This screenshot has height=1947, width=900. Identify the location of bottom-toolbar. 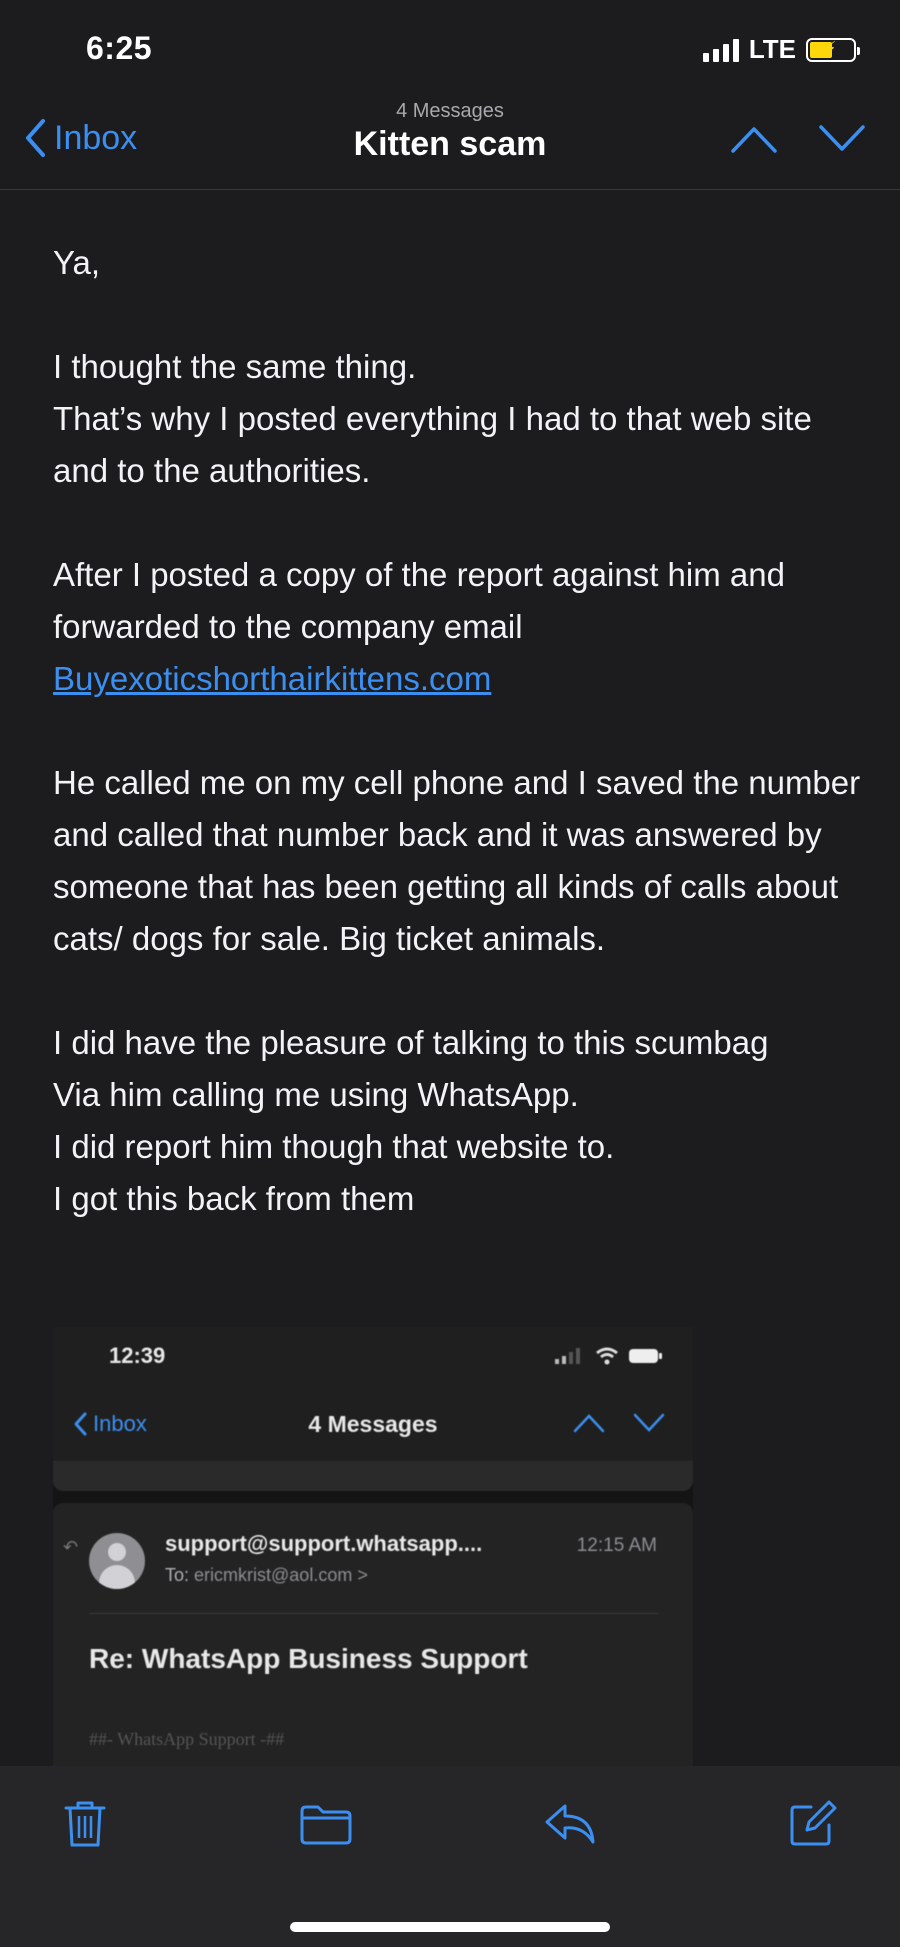
(450, 1856).